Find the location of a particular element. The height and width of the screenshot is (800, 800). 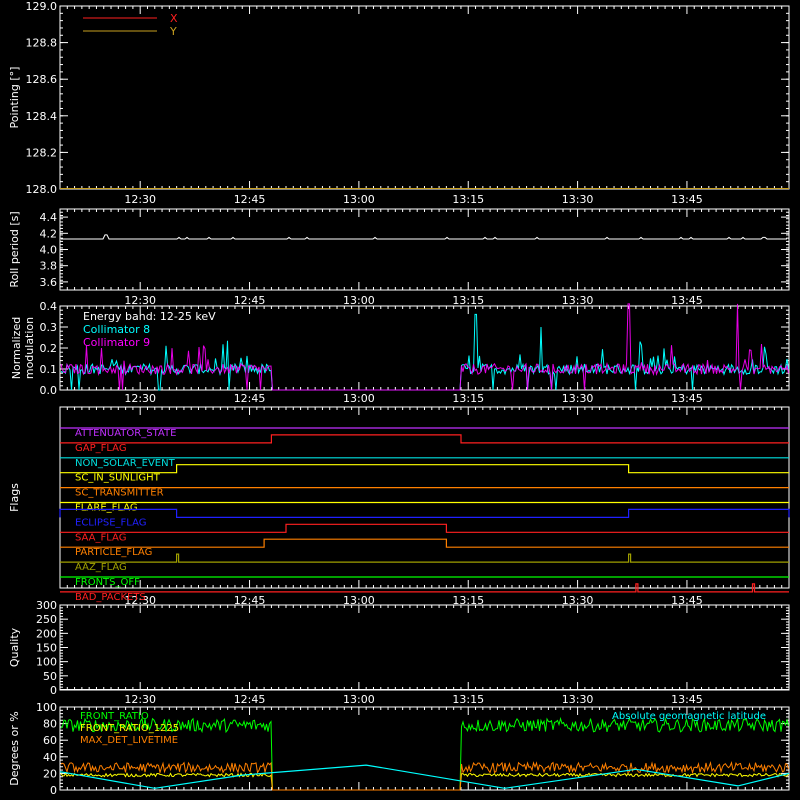

y-tick-label: 0.1 is located at coordinates (49, 369).